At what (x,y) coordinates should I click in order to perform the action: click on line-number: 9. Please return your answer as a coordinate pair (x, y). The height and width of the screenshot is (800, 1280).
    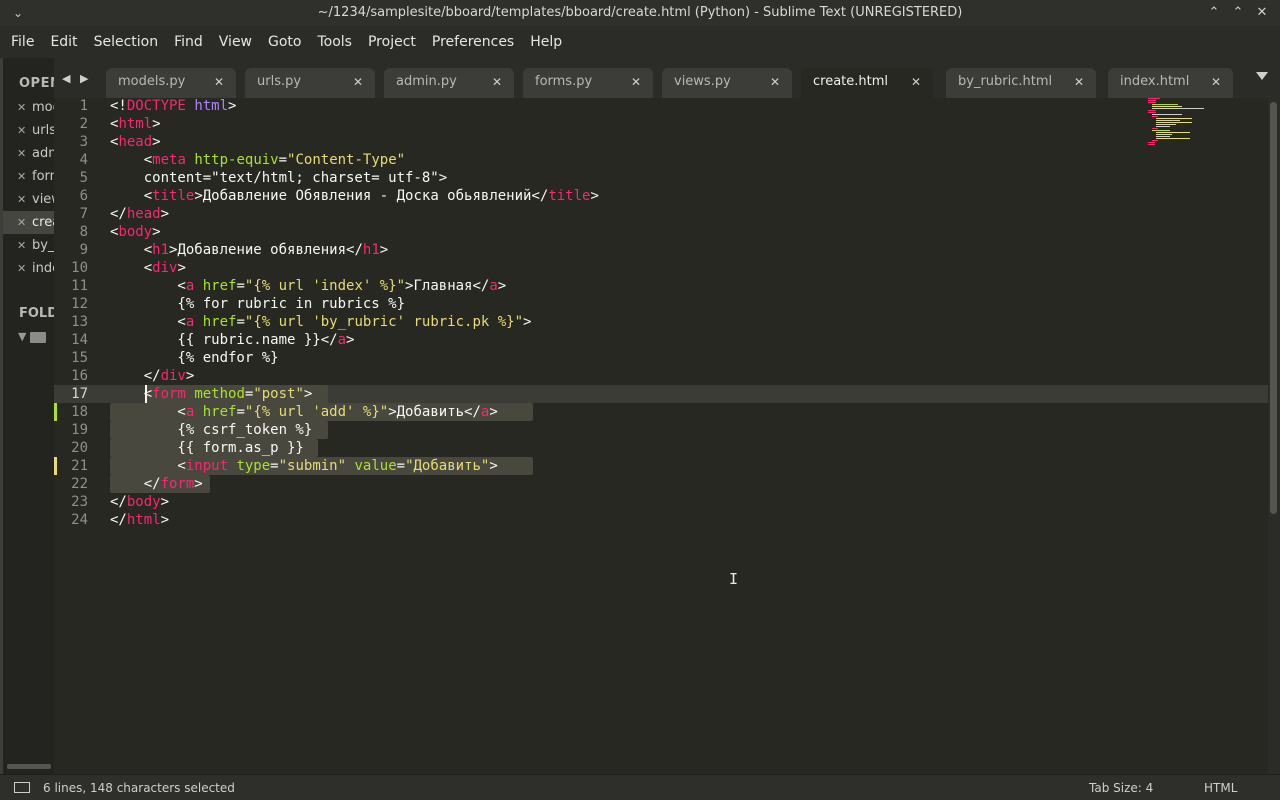
    Looking at the image, I should click on (83, 250).